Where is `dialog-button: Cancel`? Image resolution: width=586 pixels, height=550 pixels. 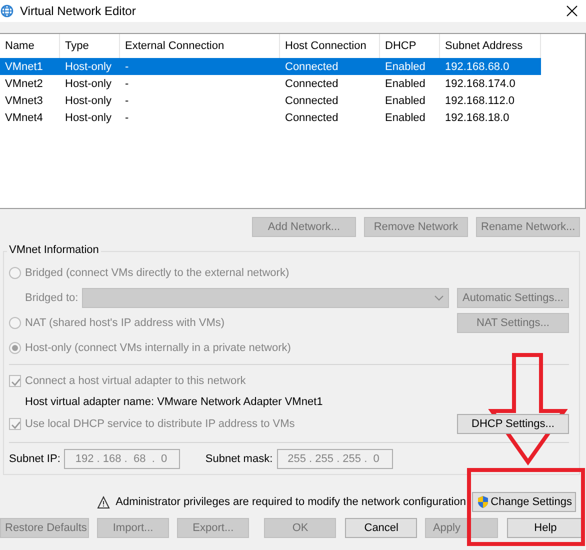
dialog-button: Cancel is located at coordinates (381, 528).